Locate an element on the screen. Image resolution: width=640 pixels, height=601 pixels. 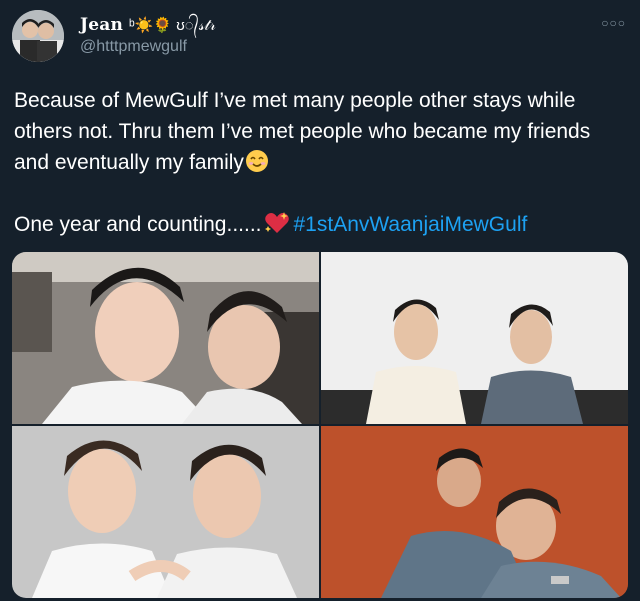
user-handle: @htttpmewgulf is located at coordinates (133, 47).